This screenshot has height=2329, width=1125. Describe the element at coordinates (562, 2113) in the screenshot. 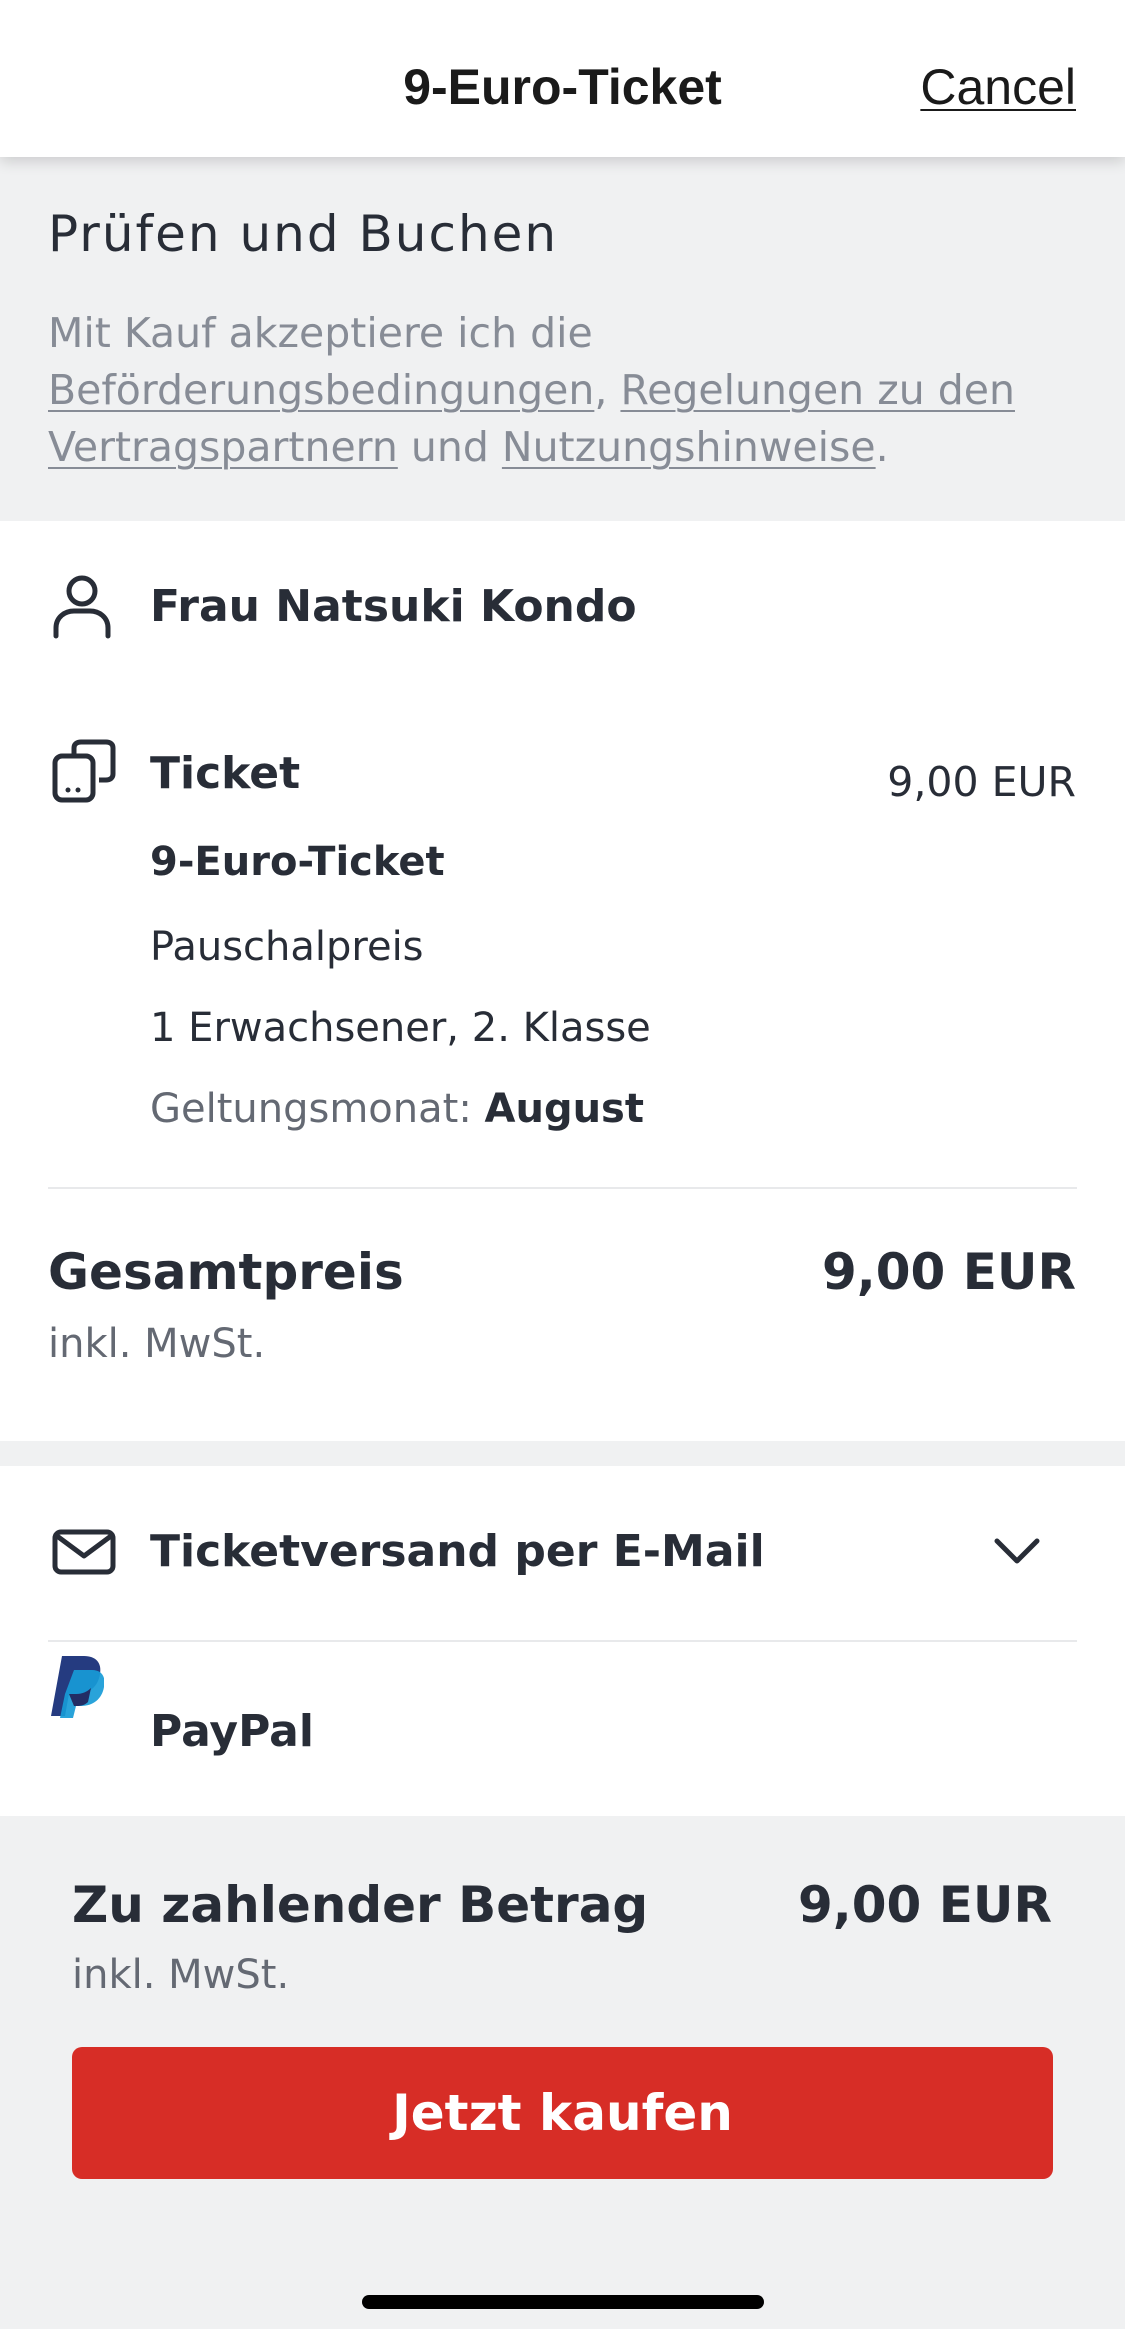

I see `buy-now-button: Jetzt kaufen` at that location.